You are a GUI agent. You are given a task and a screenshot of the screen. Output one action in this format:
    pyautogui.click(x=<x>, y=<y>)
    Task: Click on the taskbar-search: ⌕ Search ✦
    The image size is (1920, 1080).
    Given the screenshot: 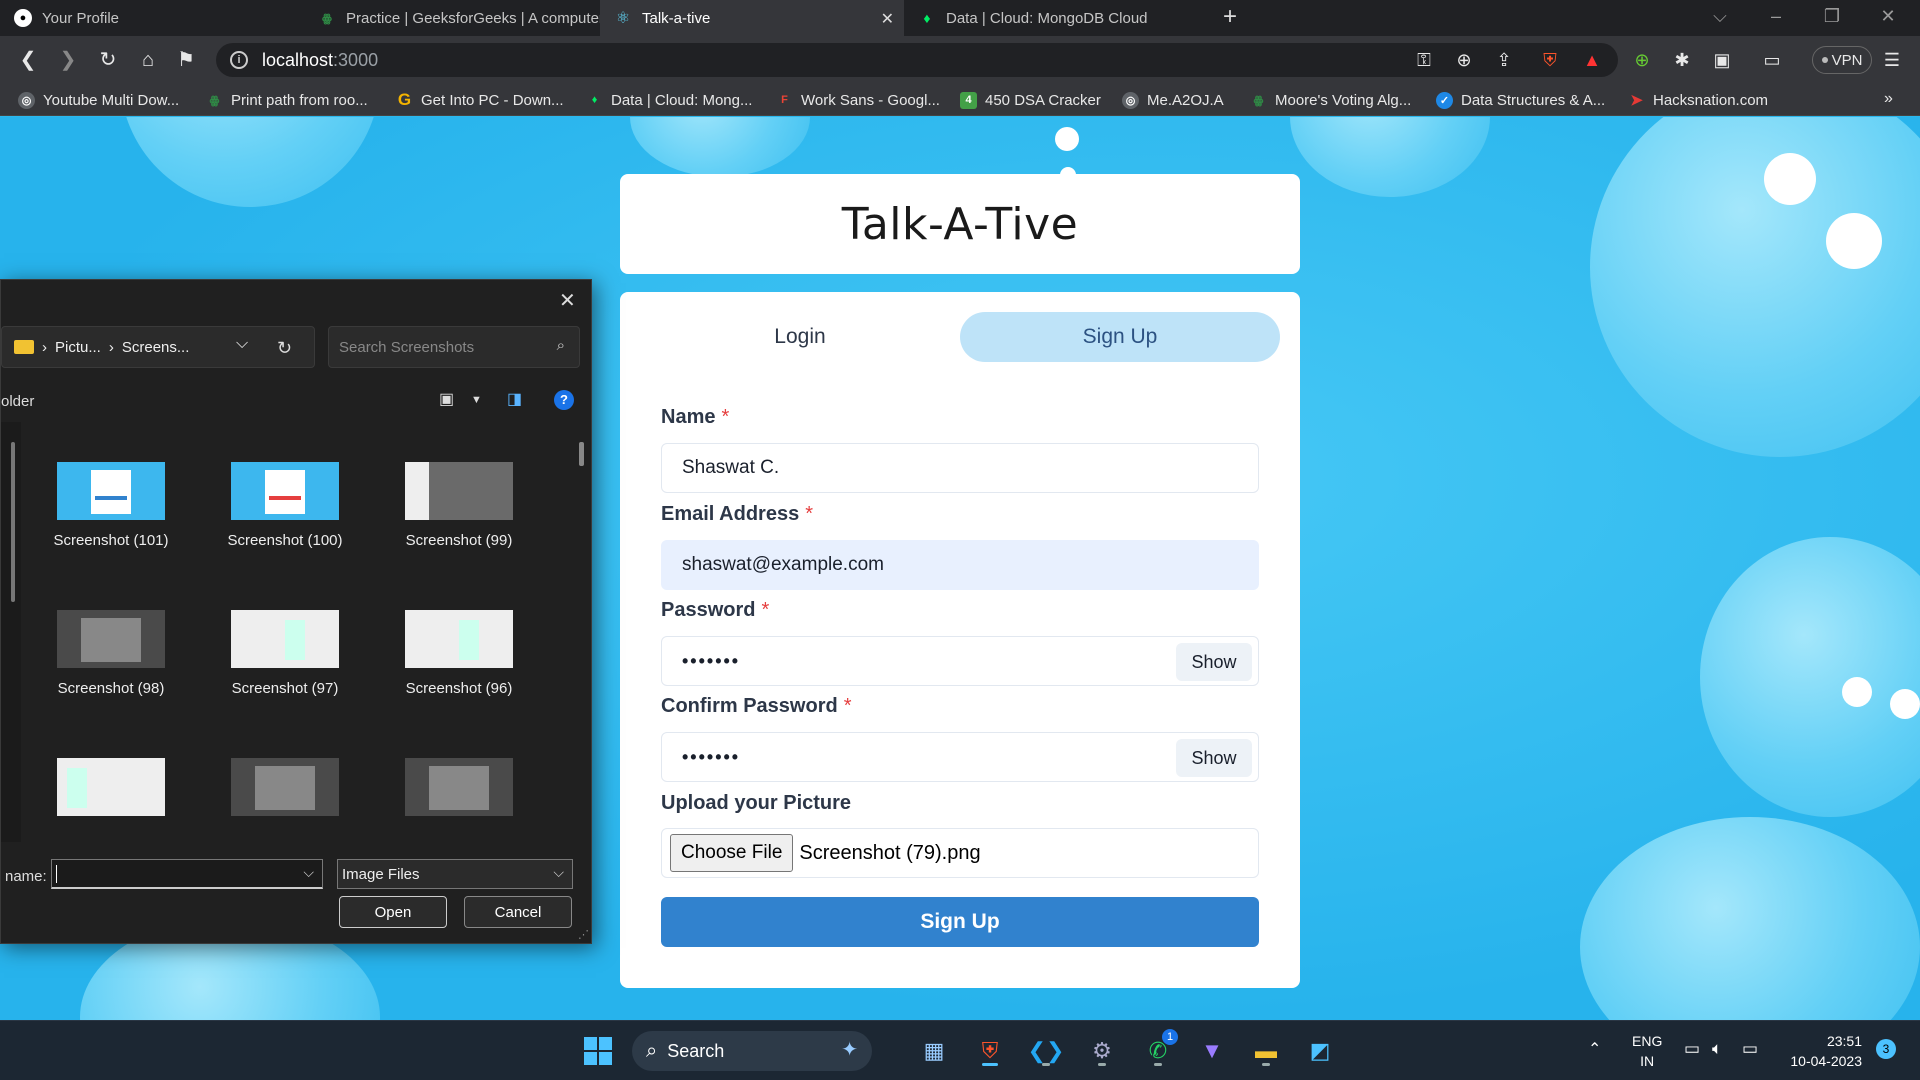 What is the action you would take?
    pyautogui.click(x=752, y=1051)
    